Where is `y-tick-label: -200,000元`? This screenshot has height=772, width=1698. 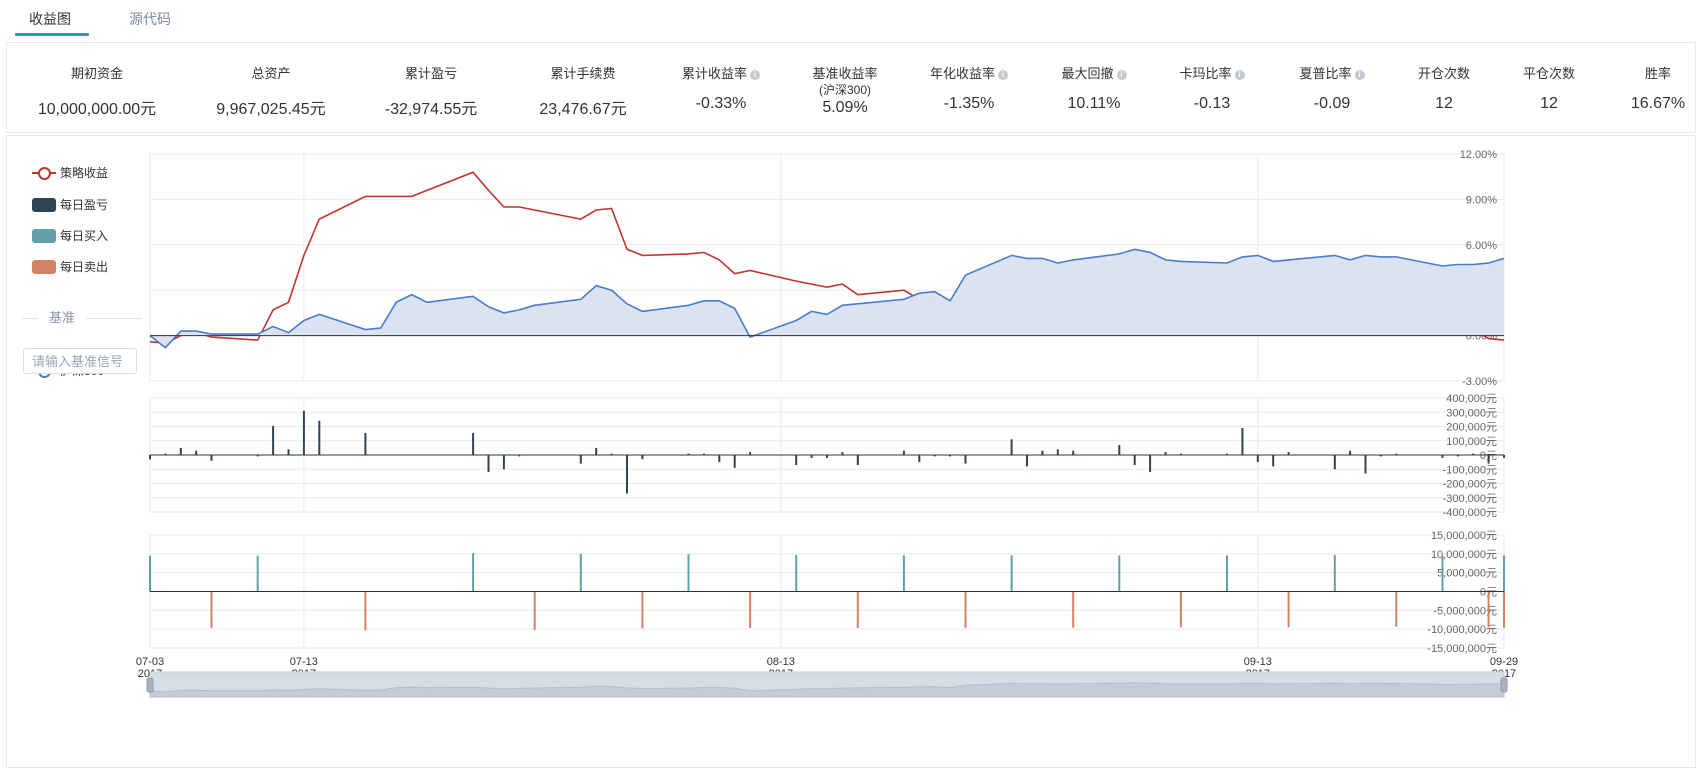
y-tick-label: -200,000元 is located at coordinates (1470, 485).